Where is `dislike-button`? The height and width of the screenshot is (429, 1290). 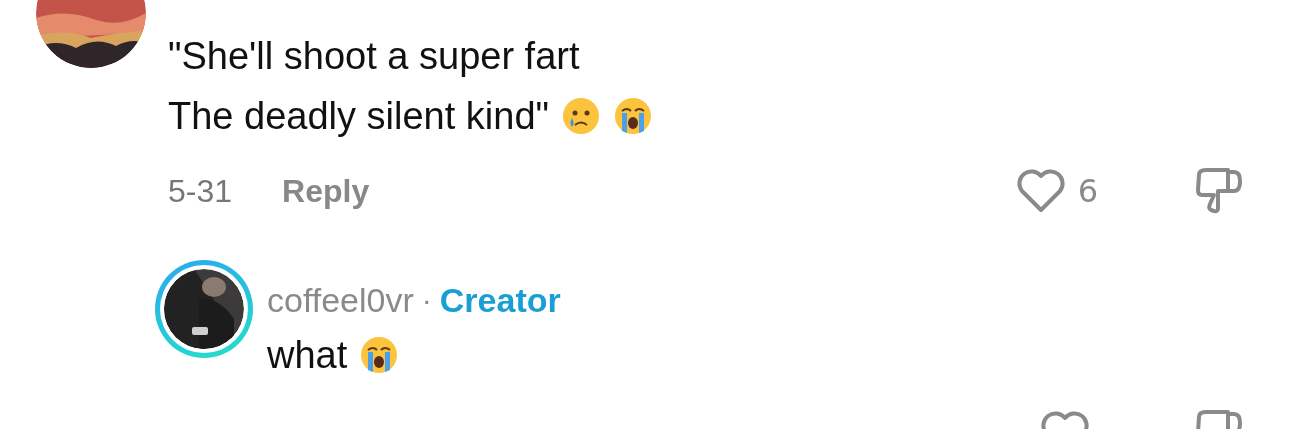
dislike-button is located at coordinates (1219, 191).